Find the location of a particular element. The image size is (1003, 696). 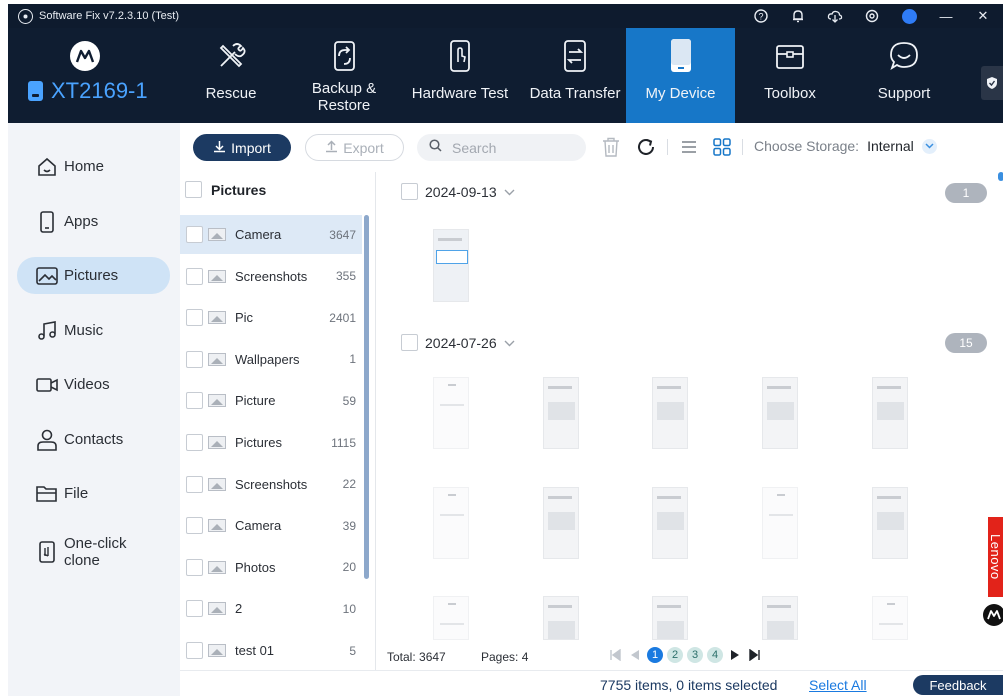

nav-rescue: Rescue is located at coordinates (231, 75).